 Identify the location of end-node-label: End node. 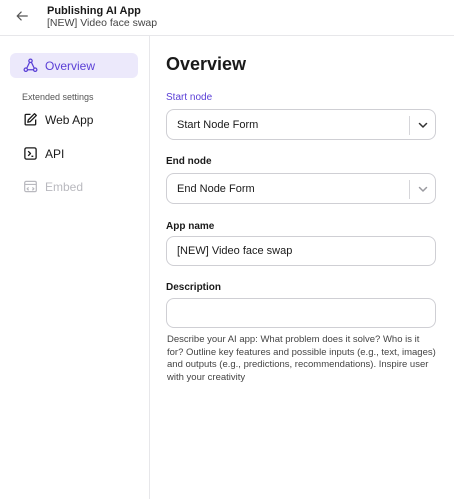
(189, 161).